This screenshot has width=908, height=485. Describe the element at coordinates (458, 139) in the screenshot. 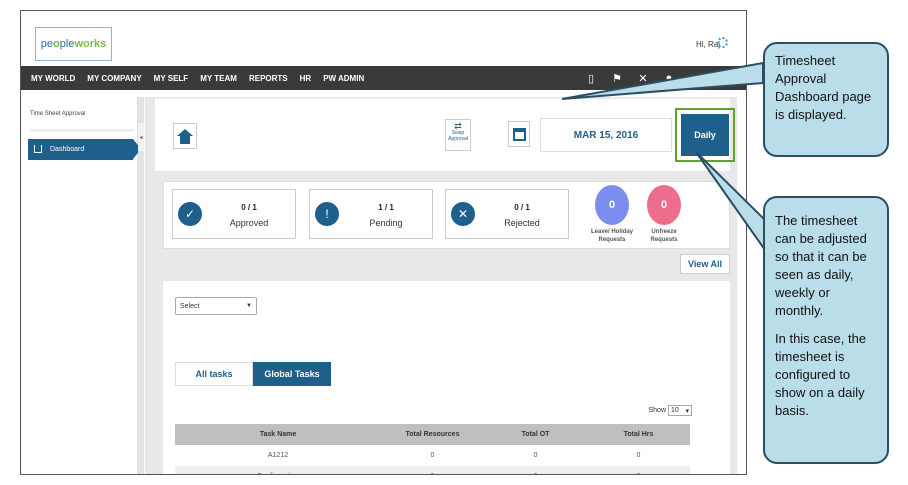

I see `approval-label: Approval` at that location.